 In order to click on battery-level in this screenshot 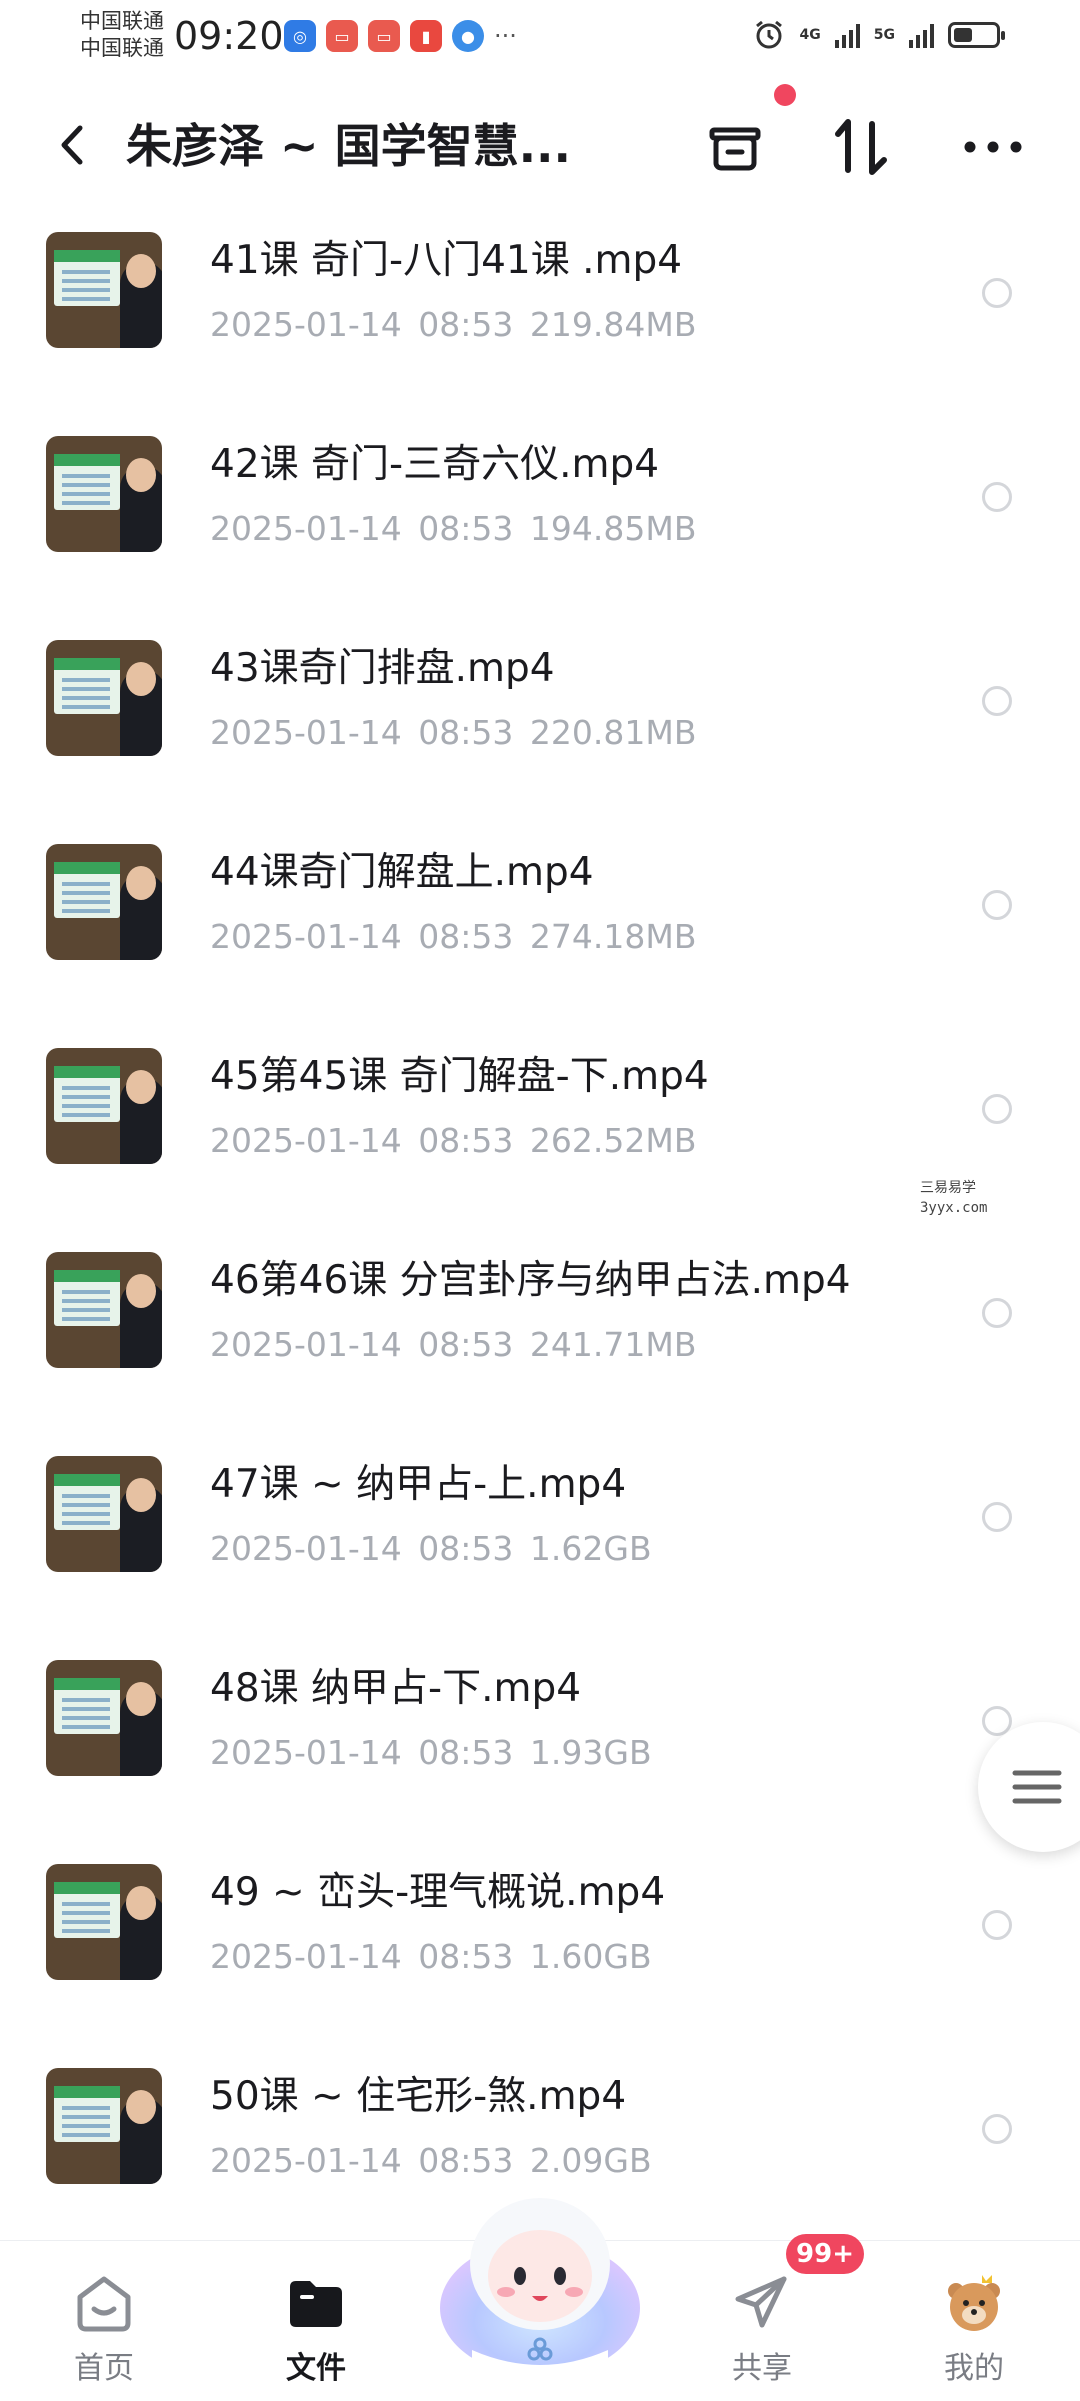, I will do `click(963, 35)`.